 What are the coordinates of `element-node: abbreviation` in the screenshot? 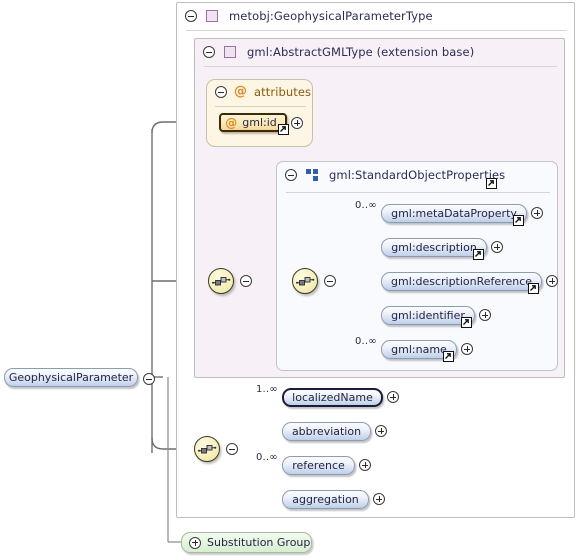 It's located at (326, 431).